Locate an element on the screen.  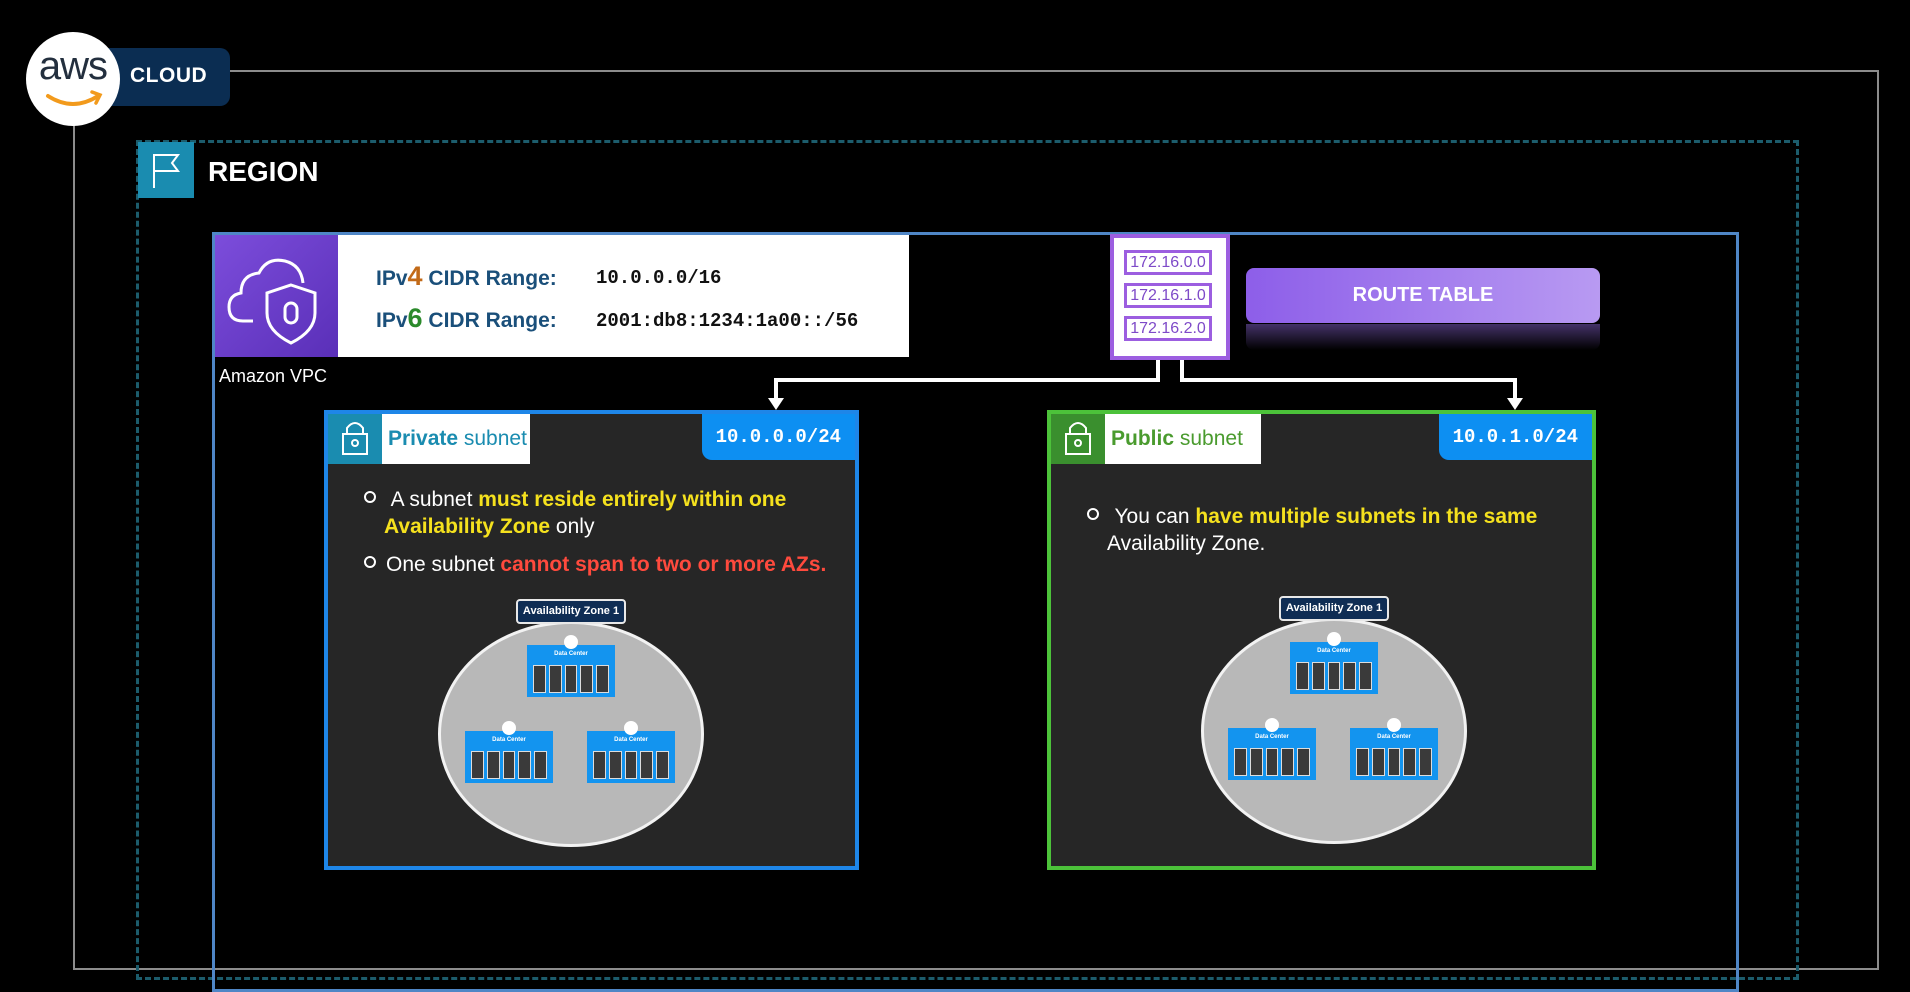
public-subnet-cidr: 10.0.1.0/24 is located at coordinates (1515, 437).